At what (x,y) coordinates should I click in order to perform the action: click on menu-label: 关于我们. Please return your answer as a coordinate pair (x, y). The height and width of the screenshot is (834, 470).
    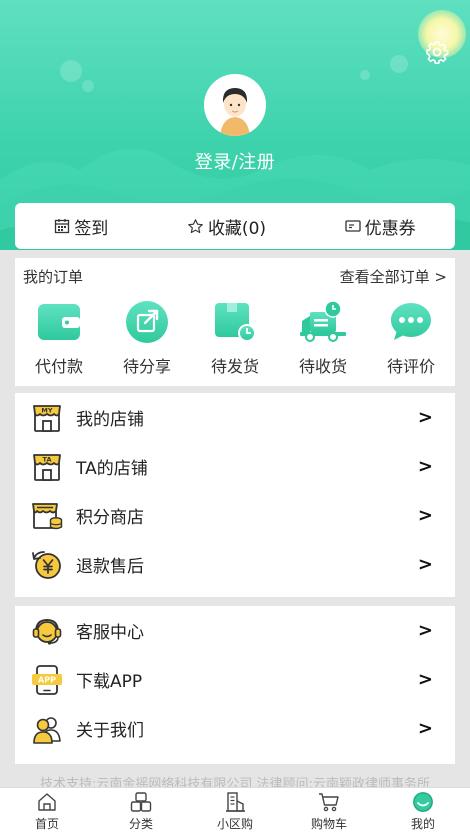
    Looking at the image, I should click on (110, 731).